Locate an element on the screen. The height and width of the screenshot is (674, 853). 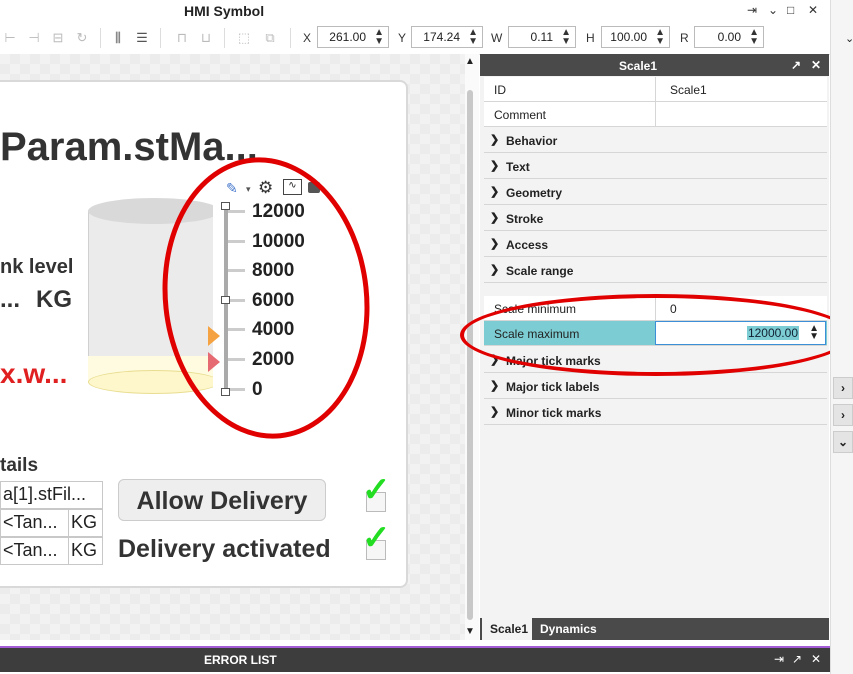
tab-dynamics: Dynamics is located at coordinates (568, 629).